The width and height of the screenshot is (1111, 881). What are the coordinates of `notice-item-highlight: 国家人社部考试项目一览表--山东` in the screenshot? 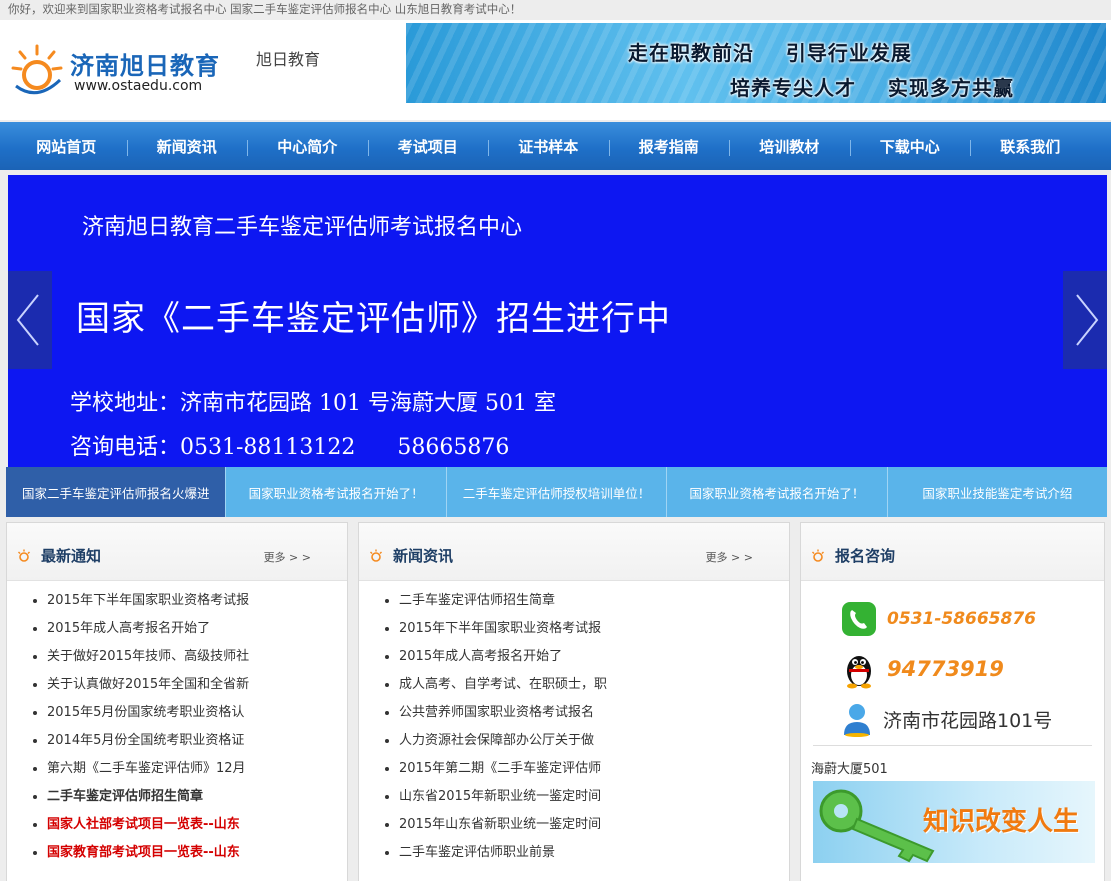 It's located at (177, 825).